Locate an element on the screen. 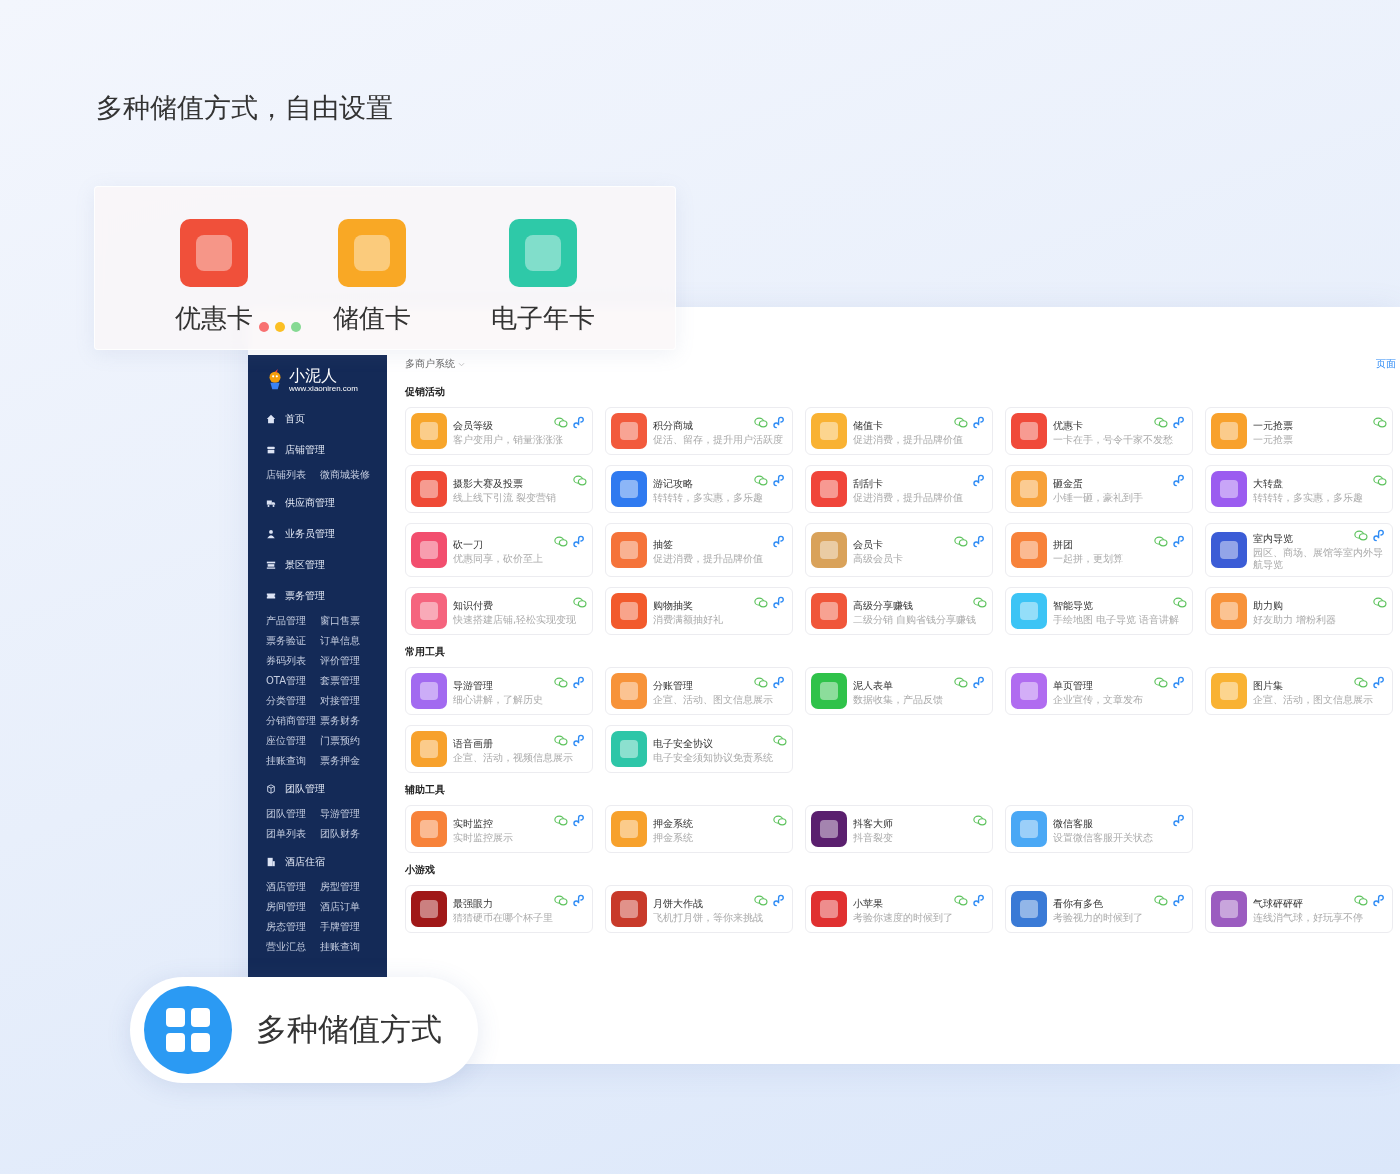 This screenshot has width=1400, height=1174. feature-card: 助力购 好友助力 增粉利器 is located at coordinates (1299, 611).